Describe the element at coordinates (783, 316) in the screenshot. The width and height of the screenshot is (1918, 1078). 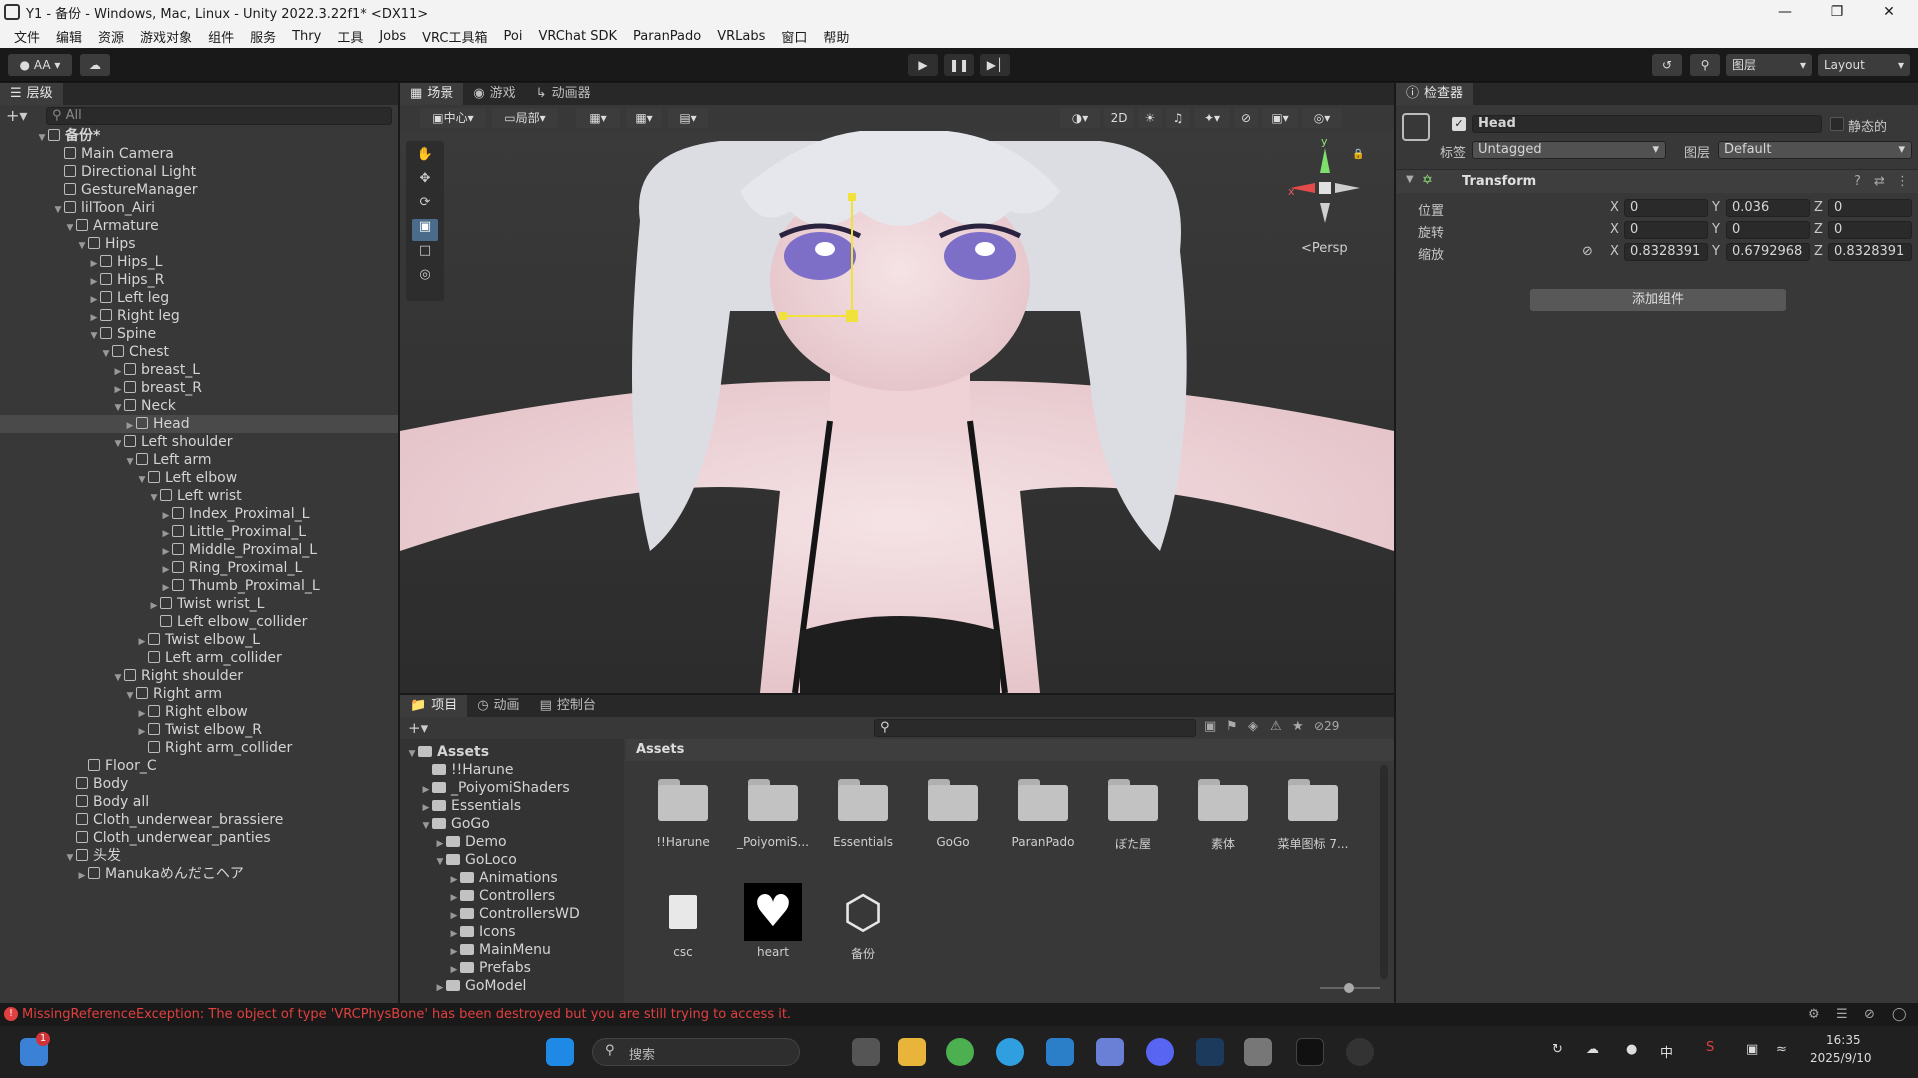
I see `gizmo-x-handle` at that location.